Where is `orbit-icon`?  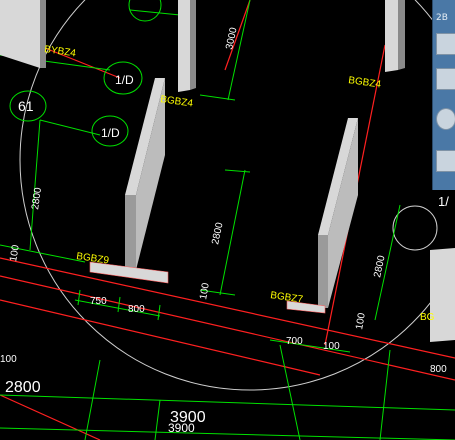
orbit-icon is located at coordinates (445, 119).